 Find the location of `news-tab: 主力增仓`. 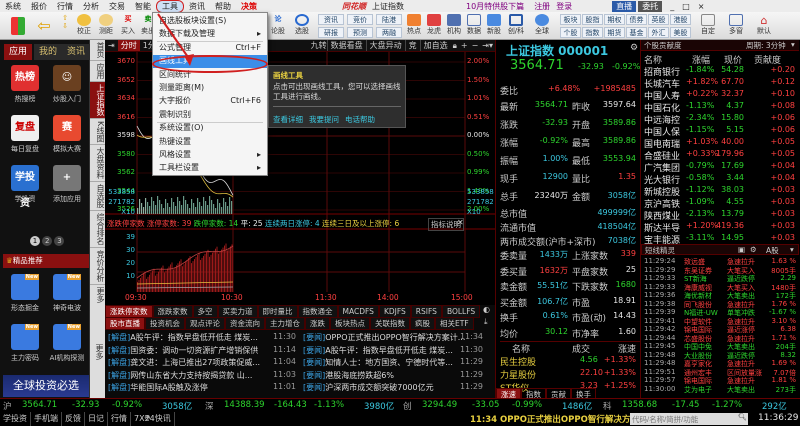

news-tab: 主力增仓 is located at coordinates (285, 323).